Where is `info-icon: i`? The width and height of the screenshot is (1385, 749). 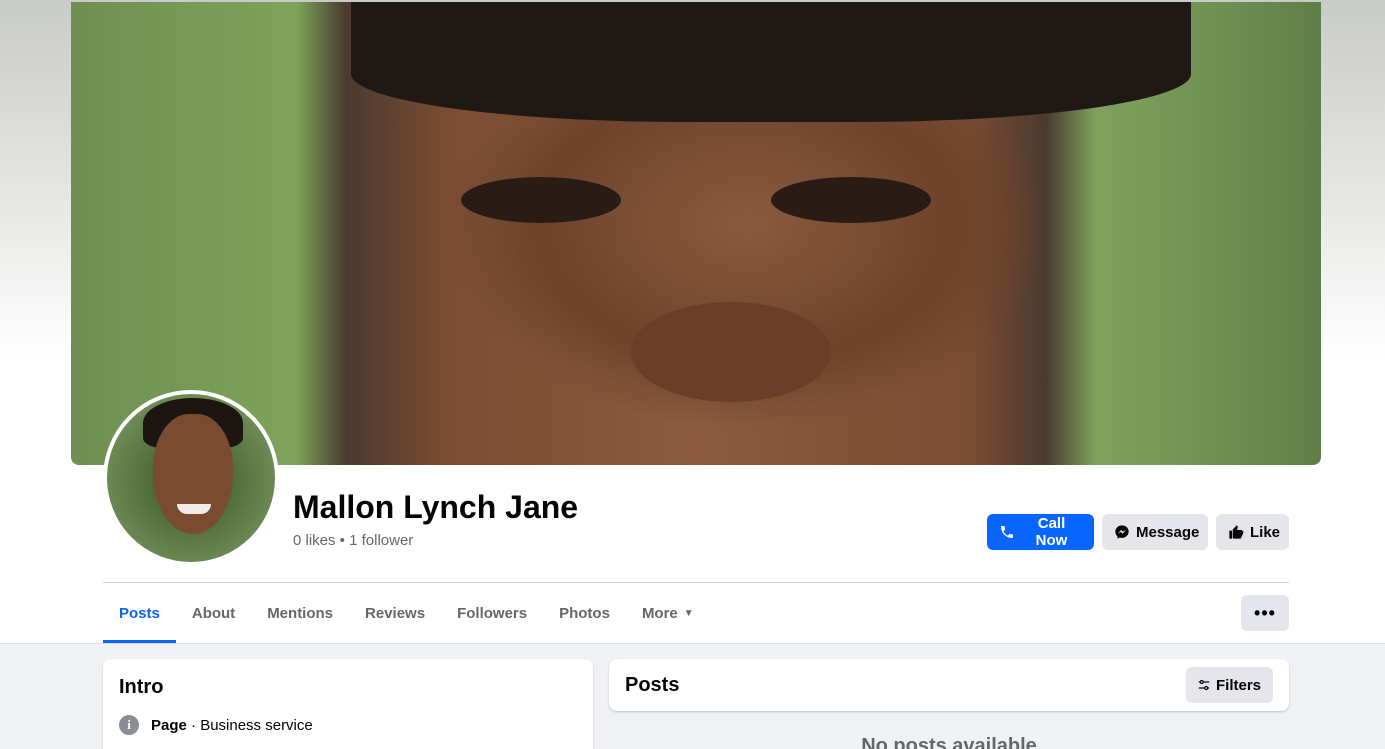
info-icon: i is located at coordinates (129, 725).